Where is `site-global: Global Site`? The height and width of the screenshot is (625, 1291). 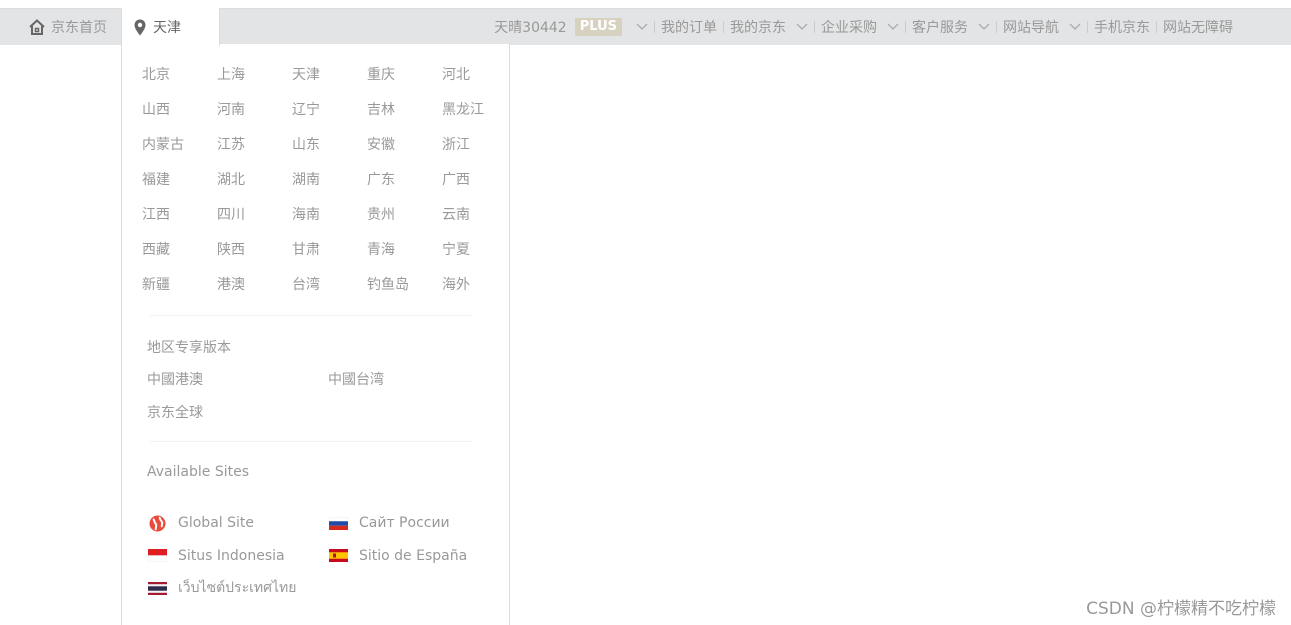
site-global: Global Site is located at coordinates (238, 523).